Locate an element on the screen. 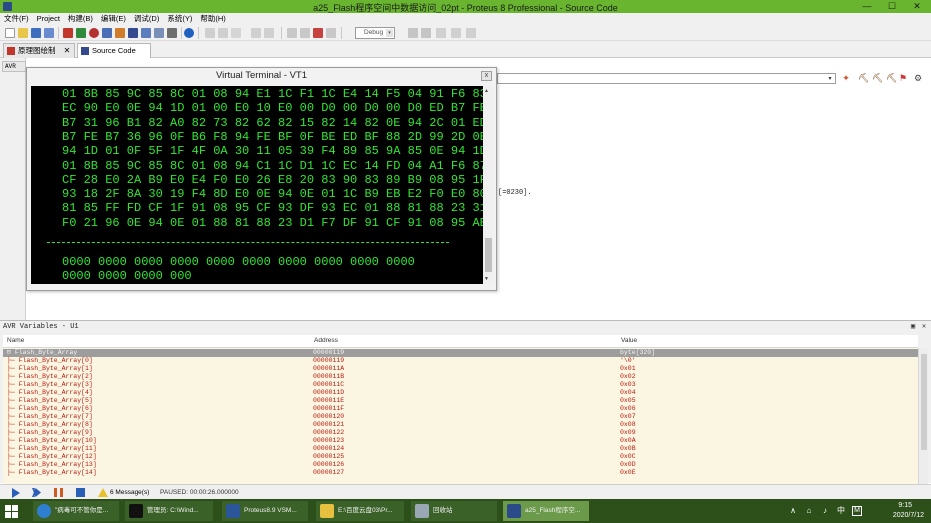 This screenshot has height=523, width=931. table-row: ├─ Flash_Byte_Array[13] 00000126 0x0D is located at coordinates (460, 465).